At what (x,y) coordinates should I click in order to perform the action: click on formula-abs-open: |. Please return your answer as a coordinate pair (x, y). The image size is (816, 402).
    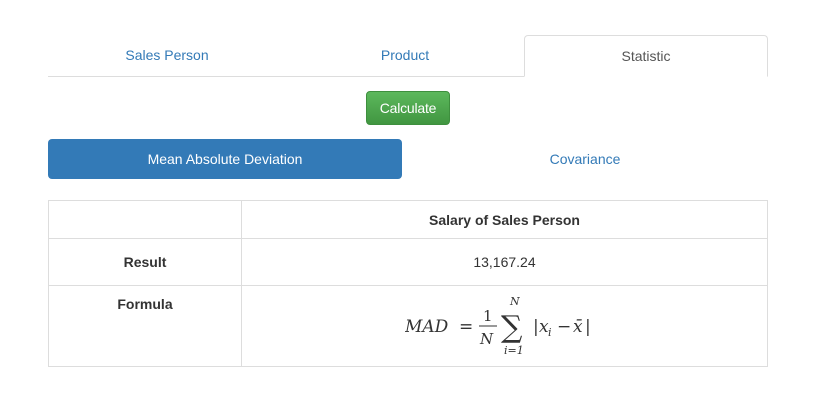
    Looking at the image, I should click on (536, 327).